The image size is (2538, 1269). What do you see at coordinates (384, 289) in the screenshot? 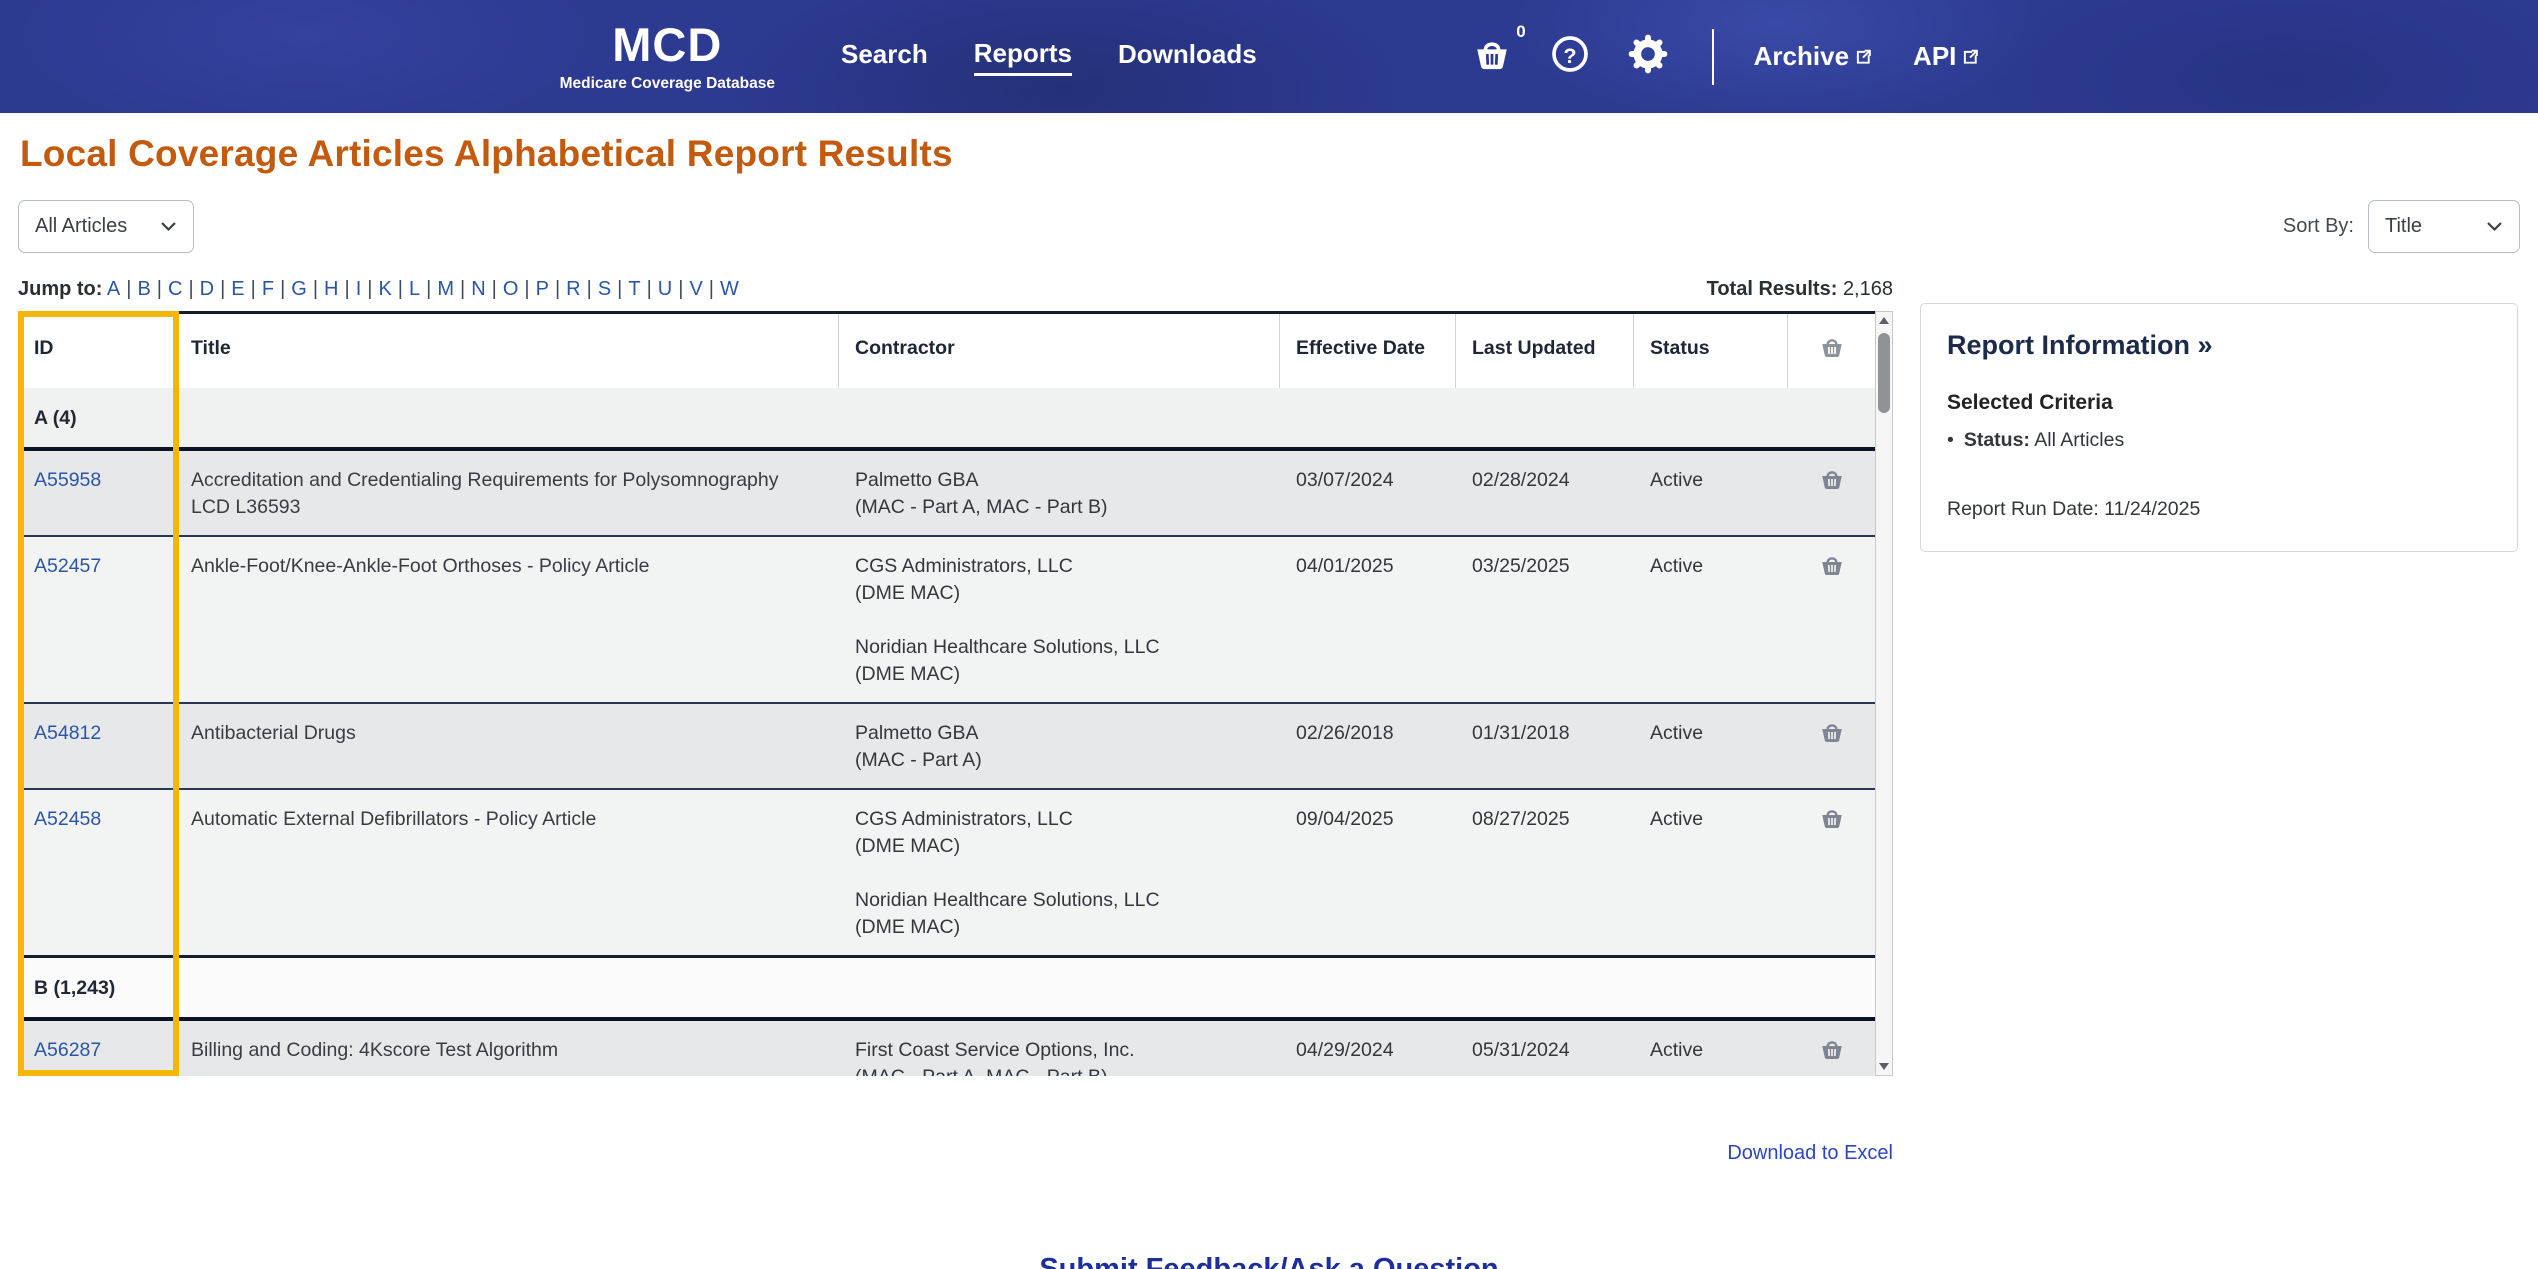
I see `jump-letter-k: K` at bounding box center [384, 289].